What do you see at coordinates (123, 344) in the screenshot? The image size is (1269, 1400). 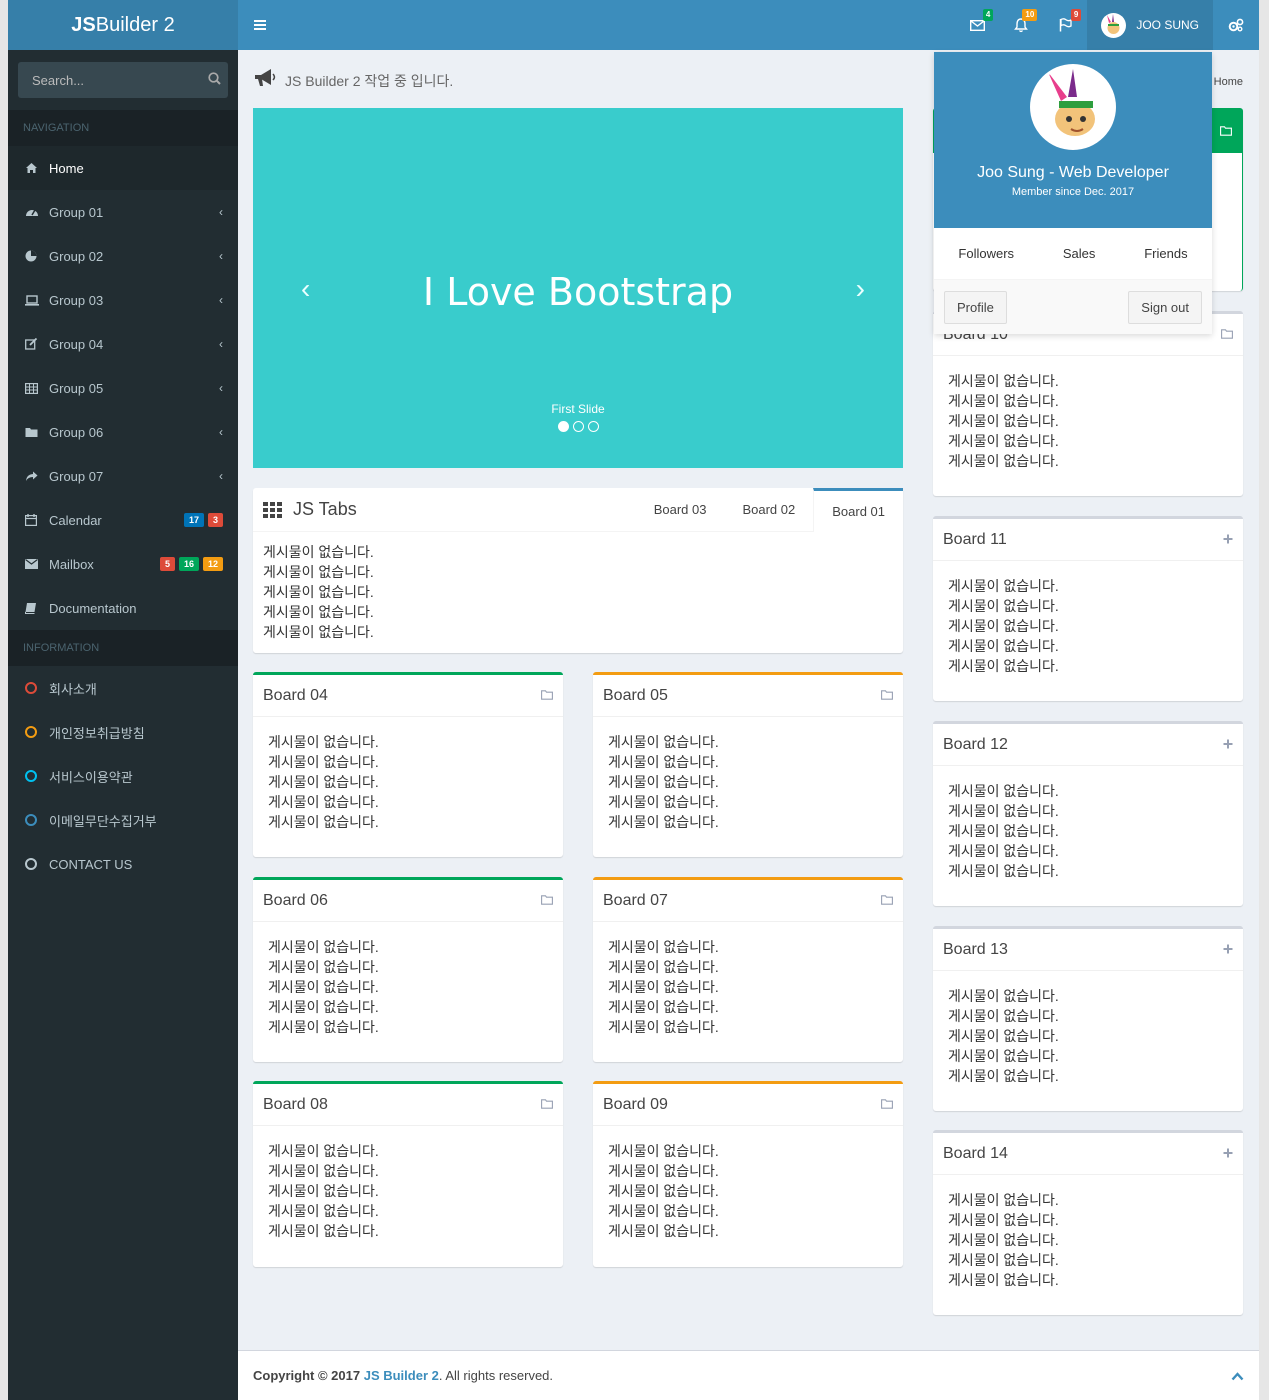 I see `sidebar-item-group-04: Group 04 ‹` at bounding box center [123, 344].